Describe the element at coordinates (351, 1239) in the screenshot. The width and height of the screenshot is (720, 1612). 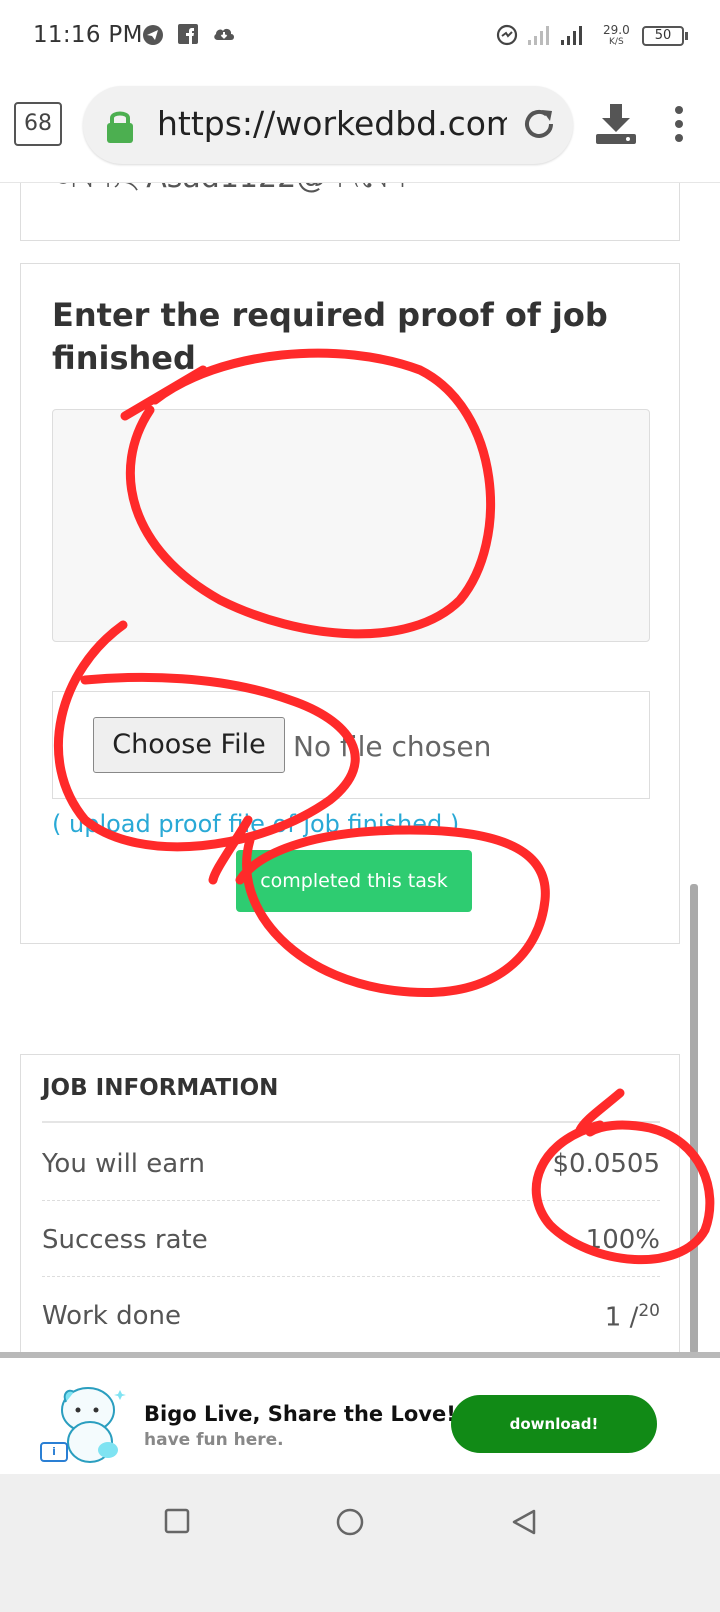
I see `job-row-success-rate: Success rate 100%` at that location.